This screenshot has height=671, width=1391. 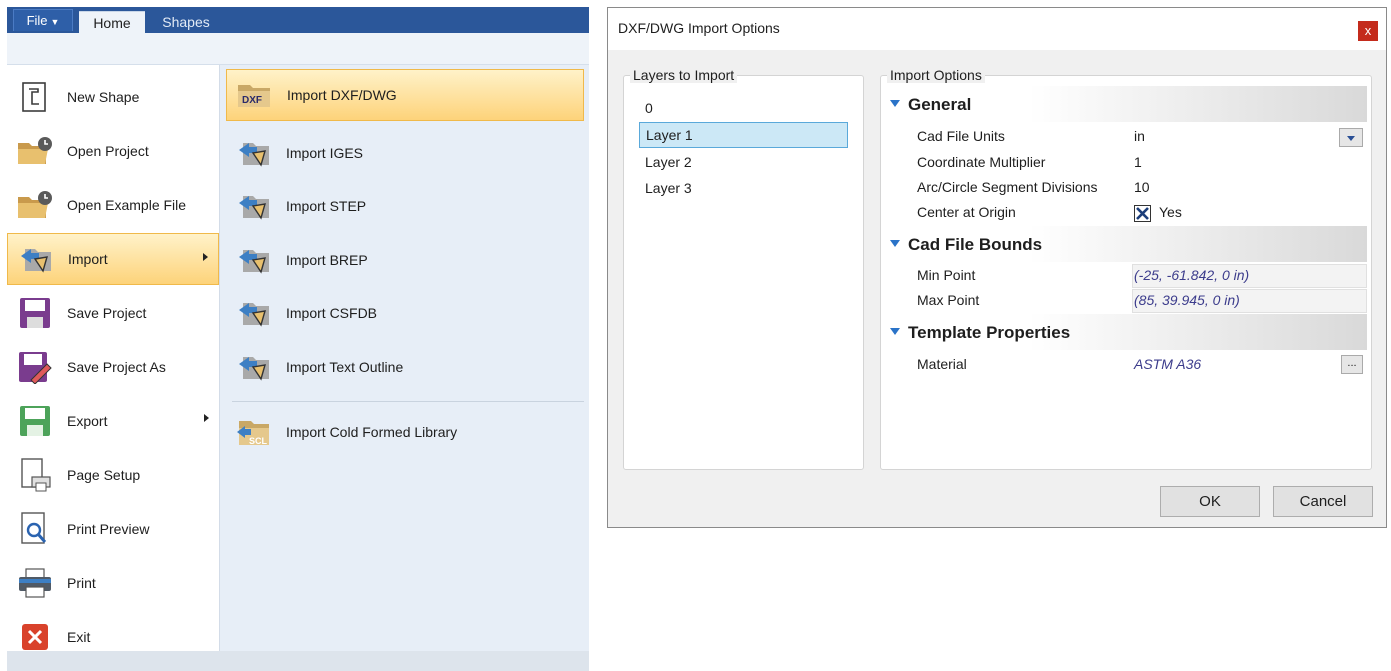 I want to click on menu-item-label: Save Project As, so click(x=116, y=367).